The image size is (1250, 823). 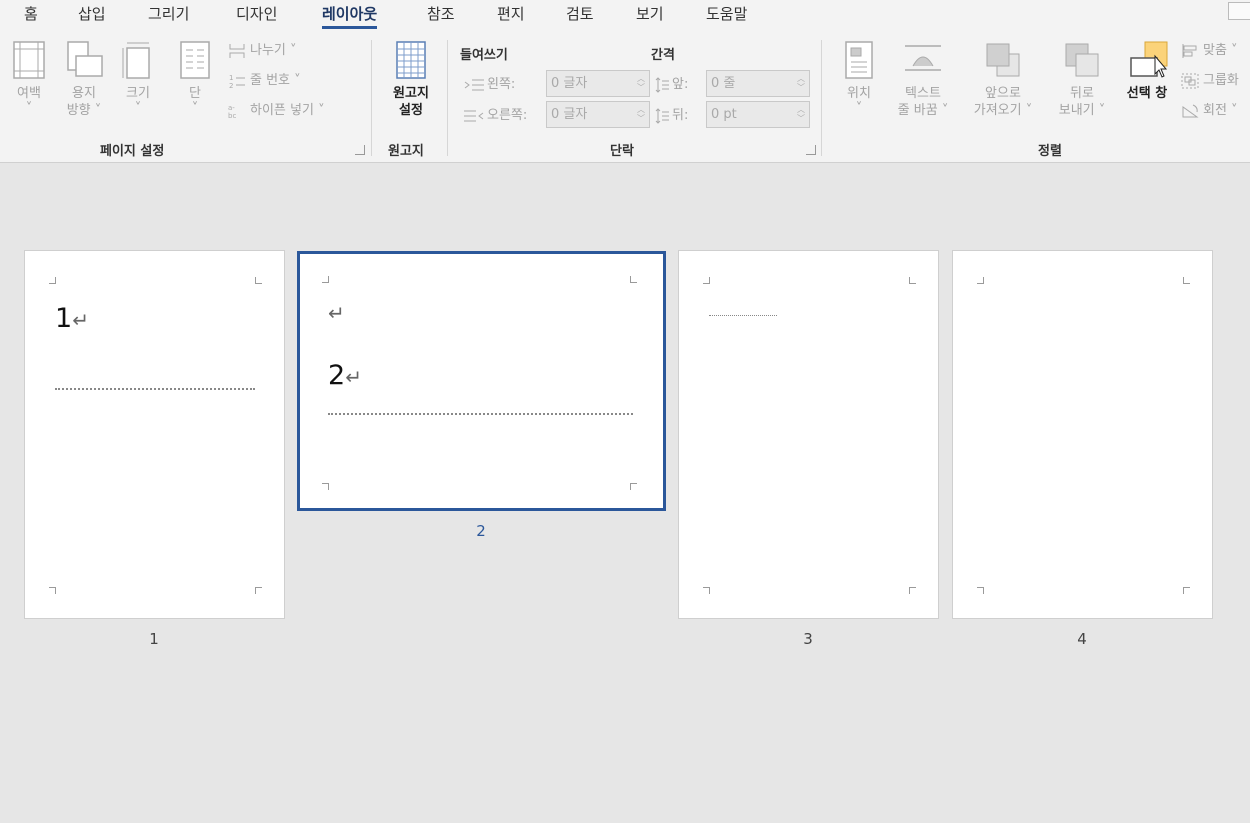 What do you see at coordinates (231, 108) in the screenshot?
I see `svg-text: a-` at bounding box center [231, 108].